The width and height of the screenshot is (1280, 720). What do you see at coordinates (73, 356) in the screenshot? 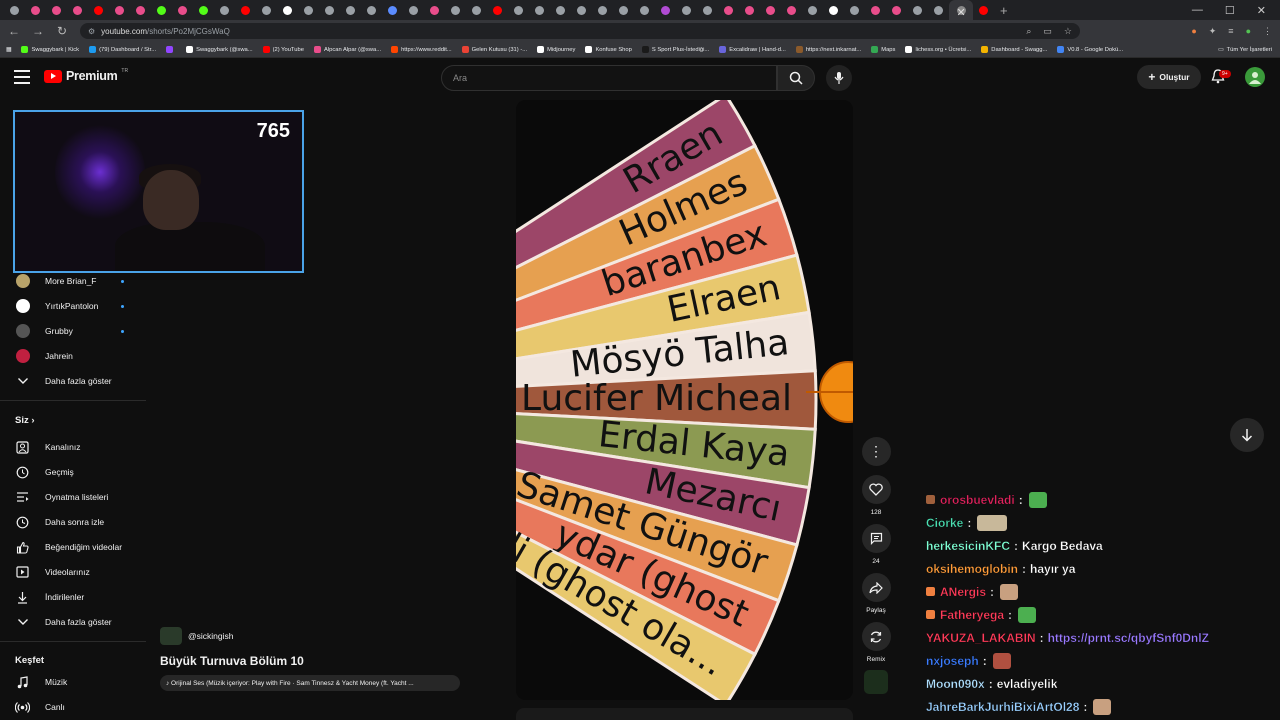
I see `sidebar-item: Jahrein` at bounding box center [73, 356].